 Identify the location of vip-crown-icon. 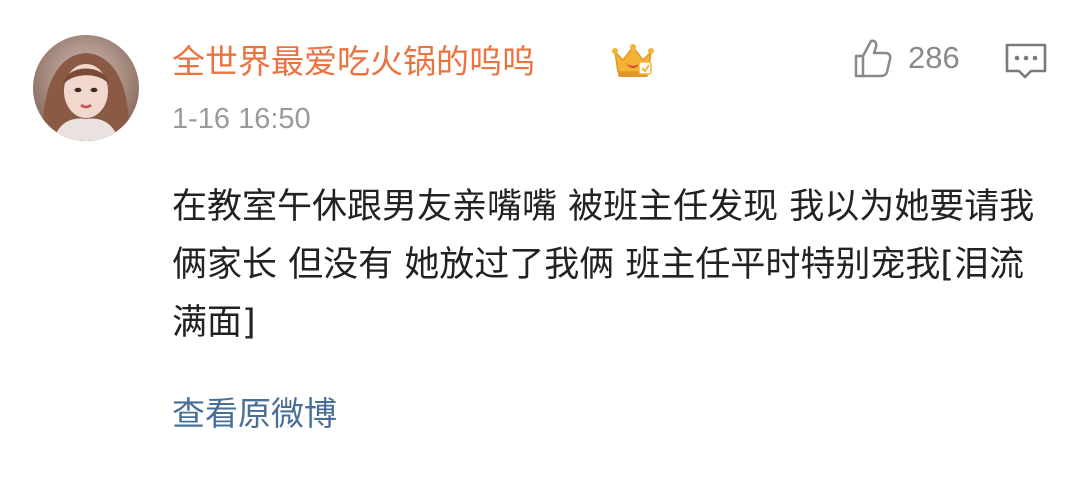
(633, 60).